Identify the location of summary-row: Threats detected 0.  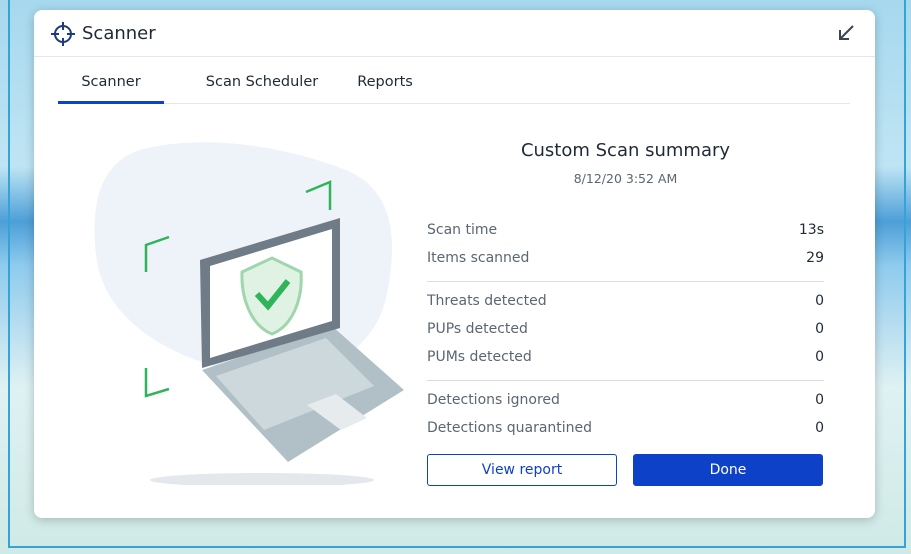
(625, 303).